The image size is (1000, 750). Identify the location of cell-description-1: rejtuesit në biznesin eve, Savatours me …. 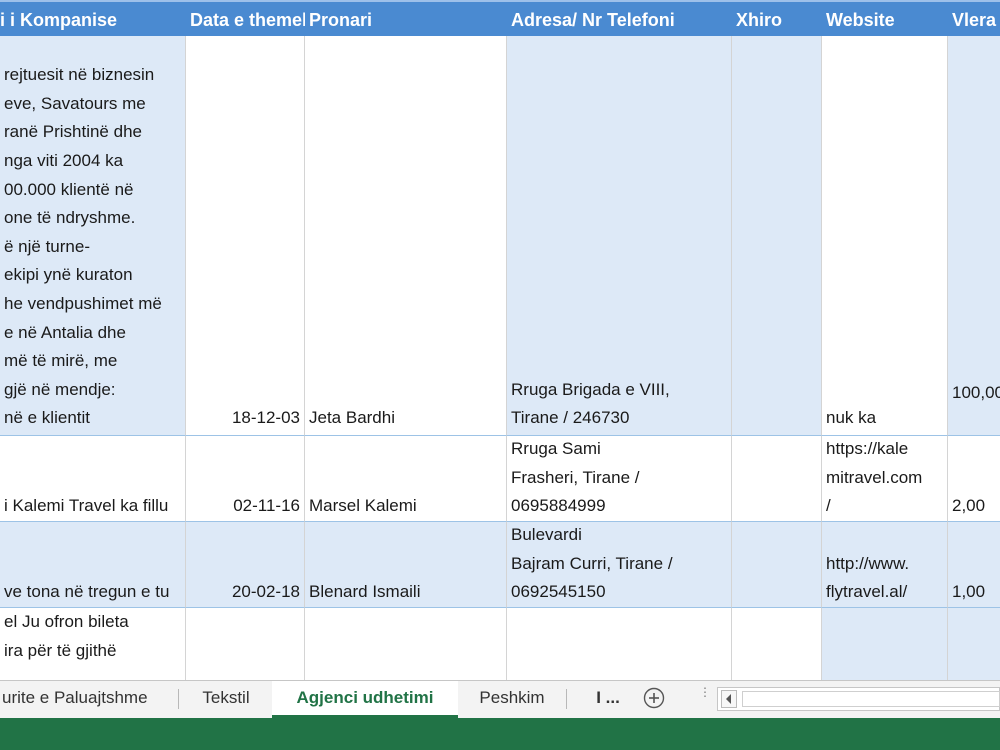
(93, 236).